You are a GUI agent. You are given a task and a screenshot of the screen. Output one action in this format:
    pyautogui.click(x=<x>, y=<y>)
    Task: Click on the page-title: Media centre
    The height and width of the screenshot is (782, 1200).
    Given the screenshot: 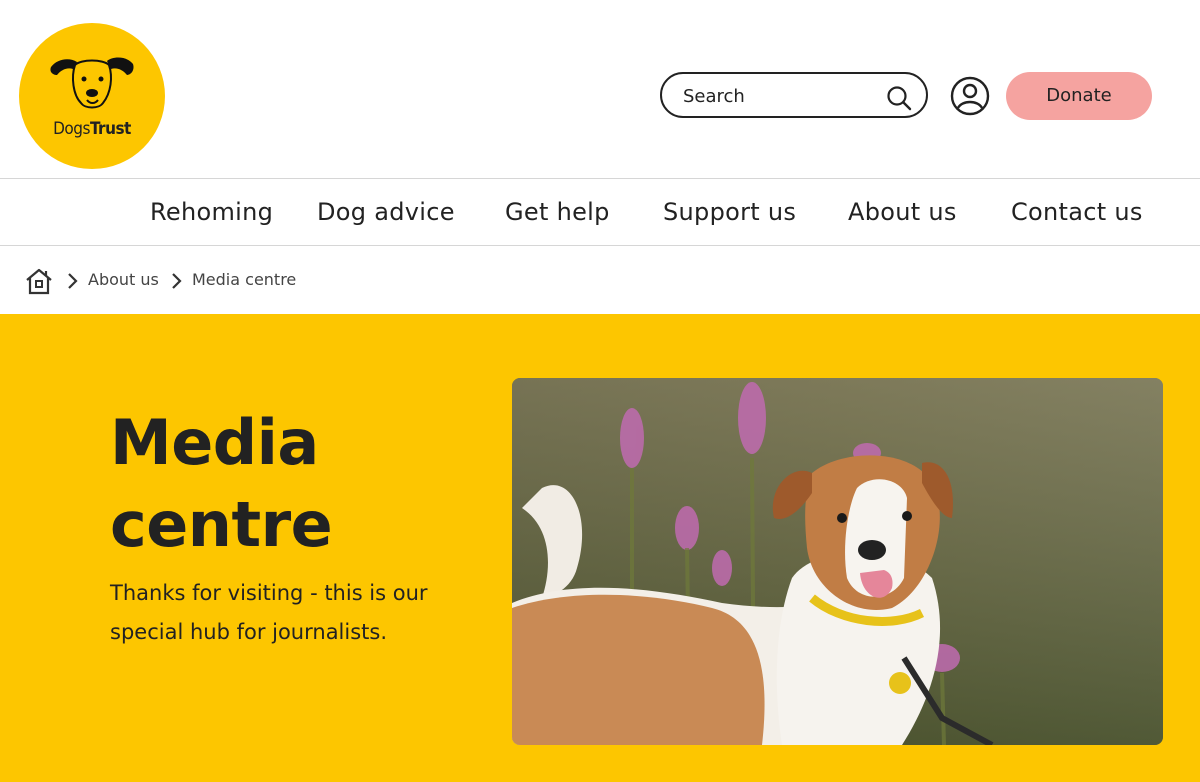 What is the action you would take?
    pyautogui.click(x=270, y=484)
    